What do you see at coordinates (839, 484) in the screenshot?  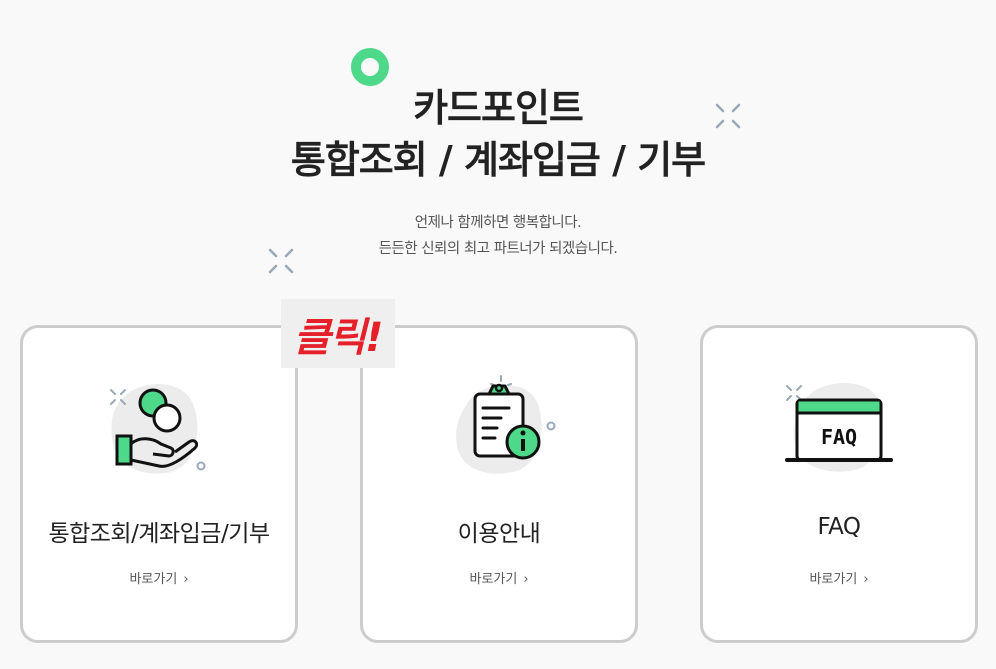 I see `card-faq: FAQ FAQ 바로가기 ›` at bounding box center [839, 484].